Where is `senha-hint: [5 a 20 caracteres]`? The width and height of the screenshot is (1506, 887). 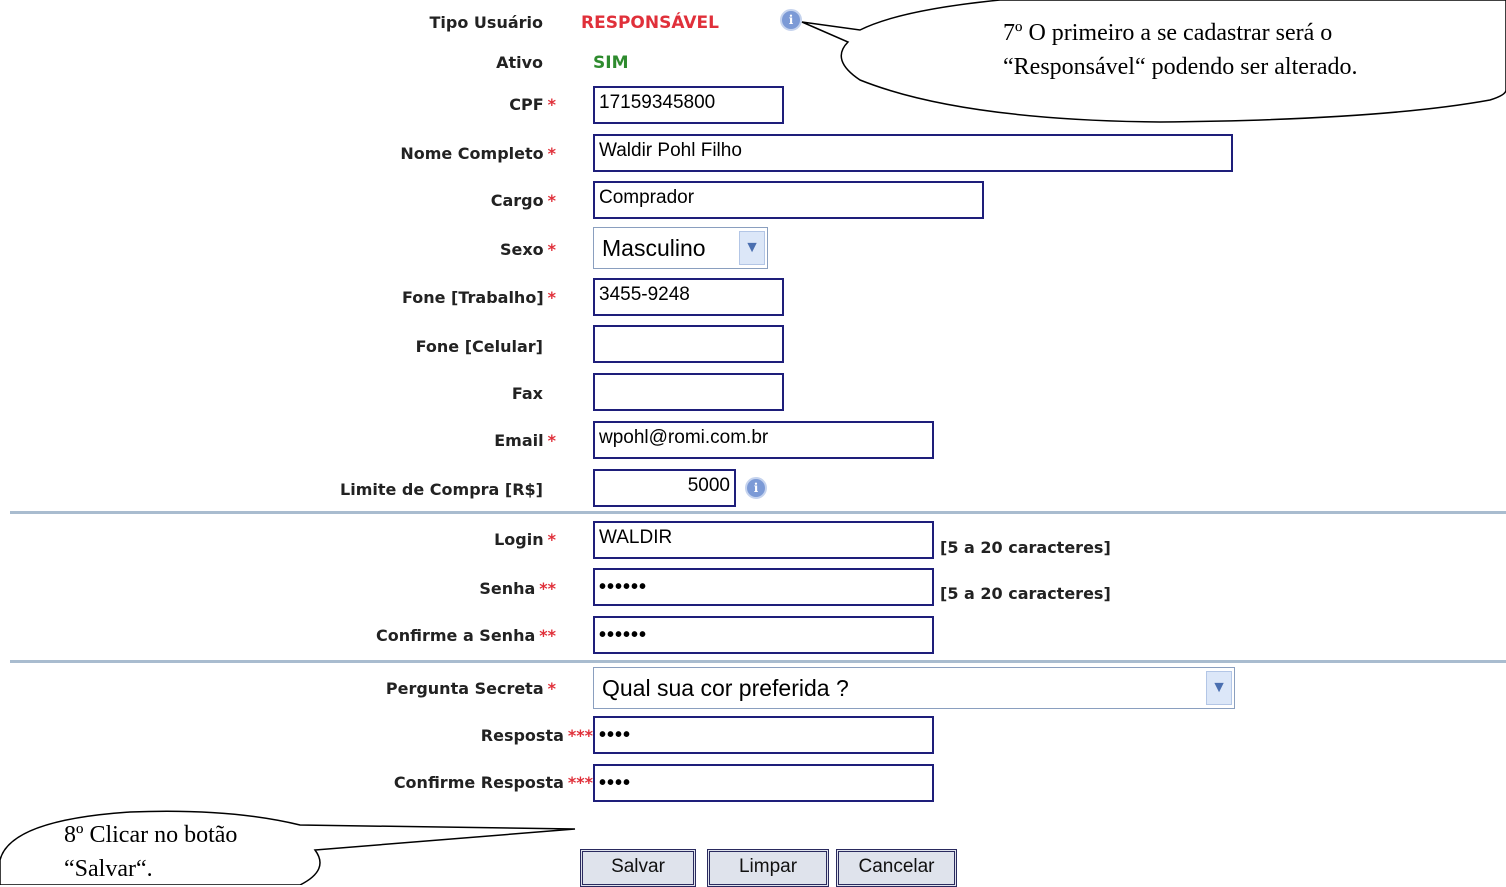
senha-hint: [5 a 20 caracteres] is located at coordinates (1025, 593).